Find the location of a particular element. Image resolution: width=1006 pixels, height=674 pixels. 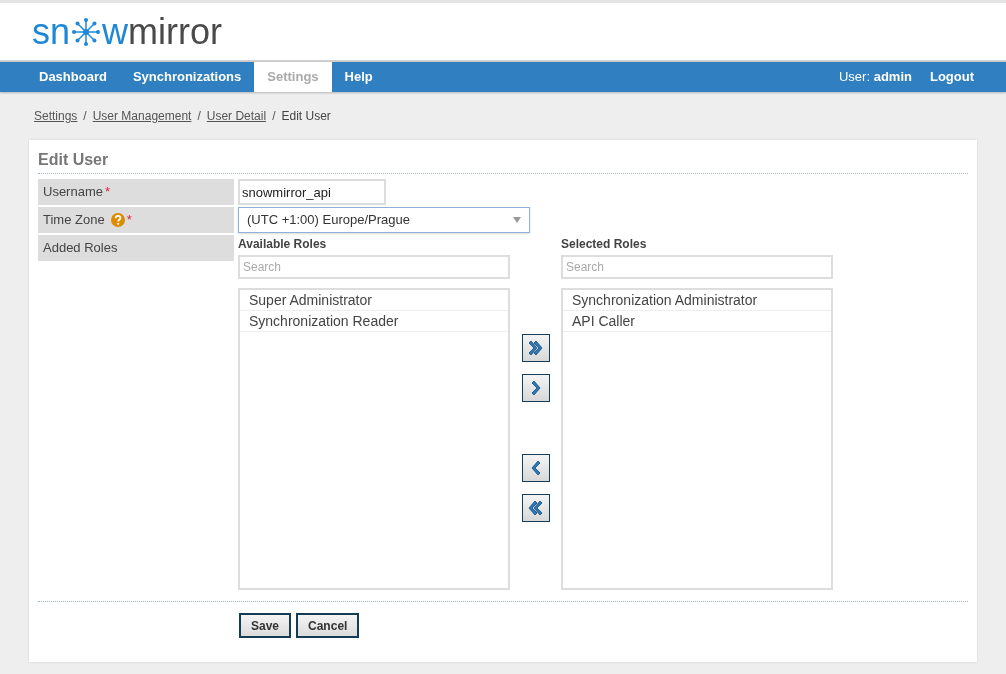

field-label: Added Roles is located at coordinates (80, 248).